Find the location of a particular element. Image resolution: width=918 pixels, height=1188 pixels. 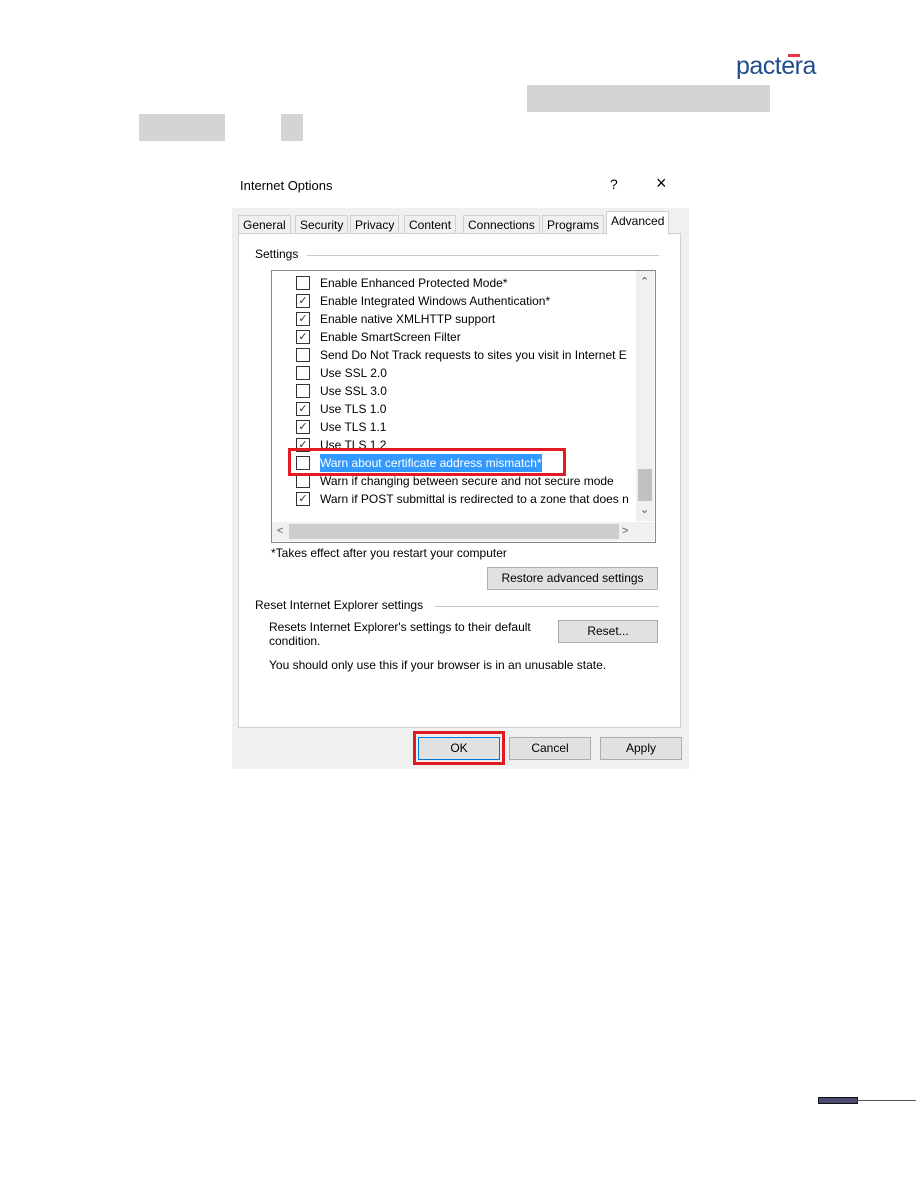

reset-group-label: Reset Internet Explorer settings is located at coordinates (339, 605).